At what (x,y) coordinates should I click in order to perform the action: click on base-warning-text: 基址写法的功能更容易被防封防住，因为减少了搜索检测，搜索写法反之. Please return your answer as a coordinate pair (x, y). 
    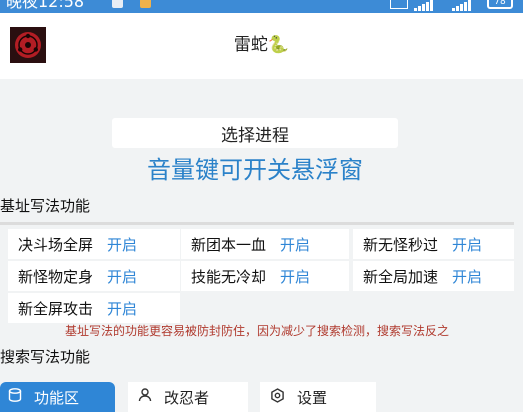
    Looking at the image, I should click on (256, 331).